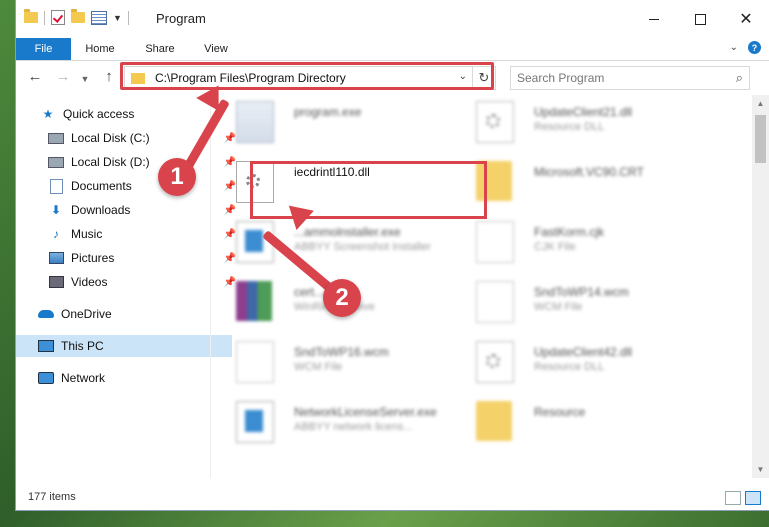 The height and width of the screenshot is (527, 769). What do you see at coordinates (99, 17) in the screenshot?
I see `properties-icon` at bounding box center [99, 17].